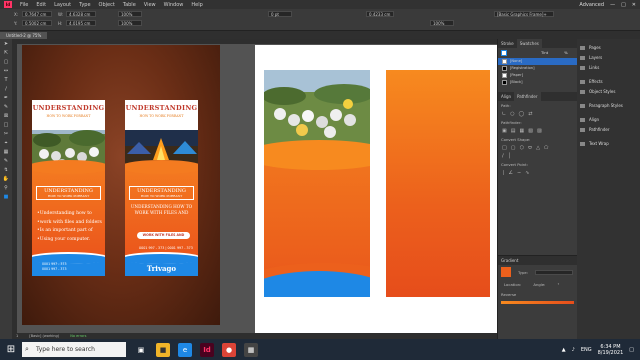  What do you see at coordinates (438, 183) in the screenshot?
I see `design-panel-back` at bounding box center [438, 183].